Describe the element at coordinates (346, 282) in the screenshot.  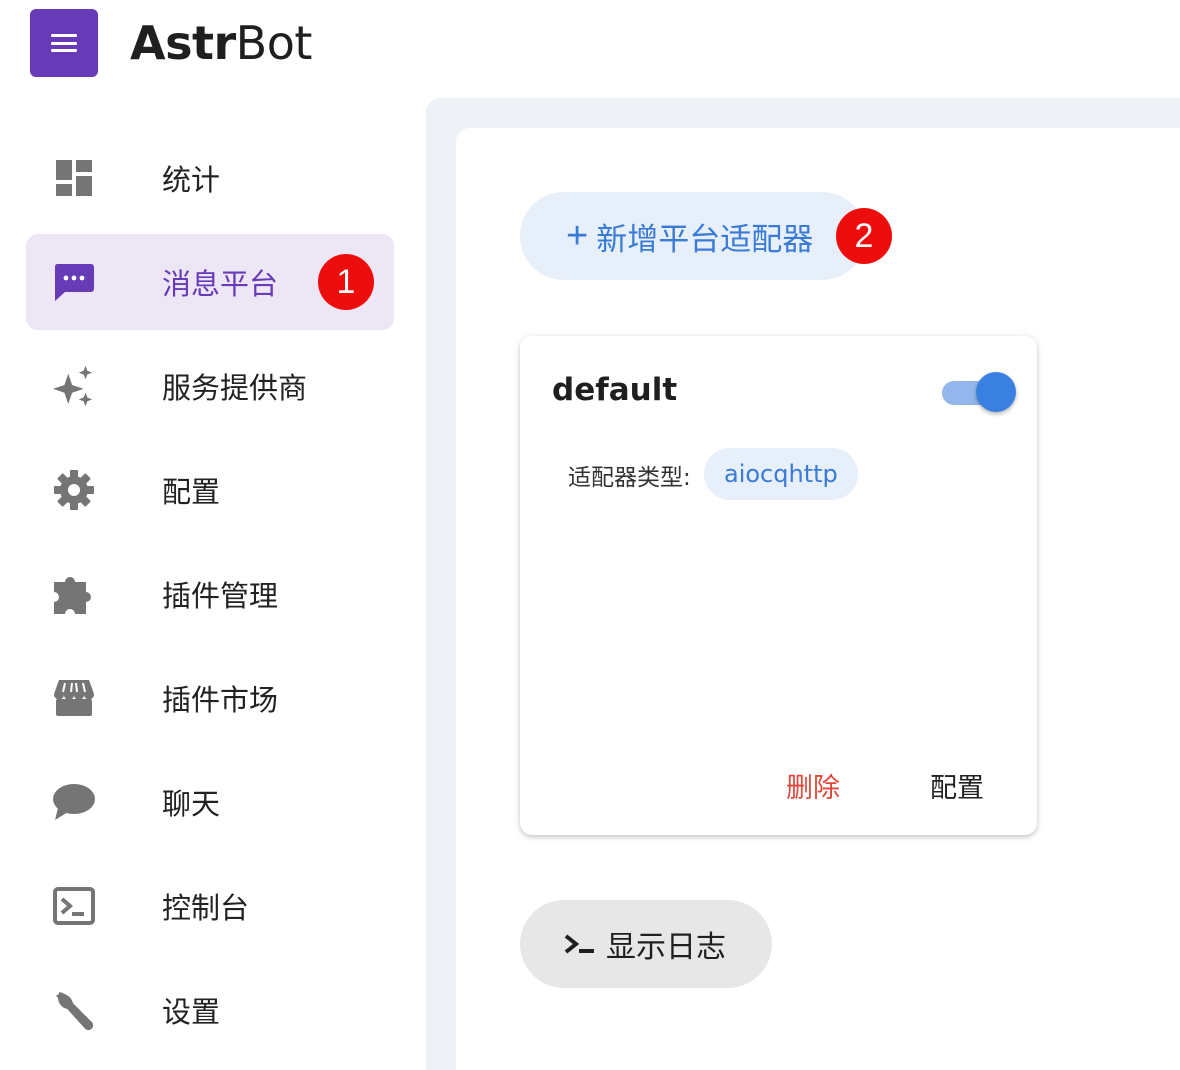
I see `step-marker-1: 1` at that location.